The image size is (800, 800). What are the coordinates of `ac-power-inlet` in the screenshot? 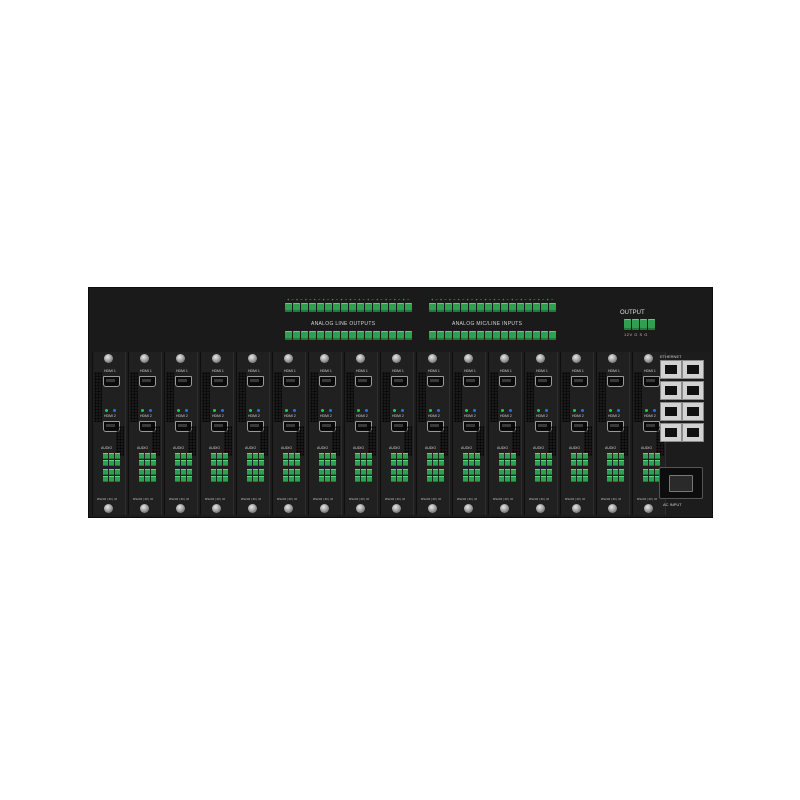 It's located at (681, 483).